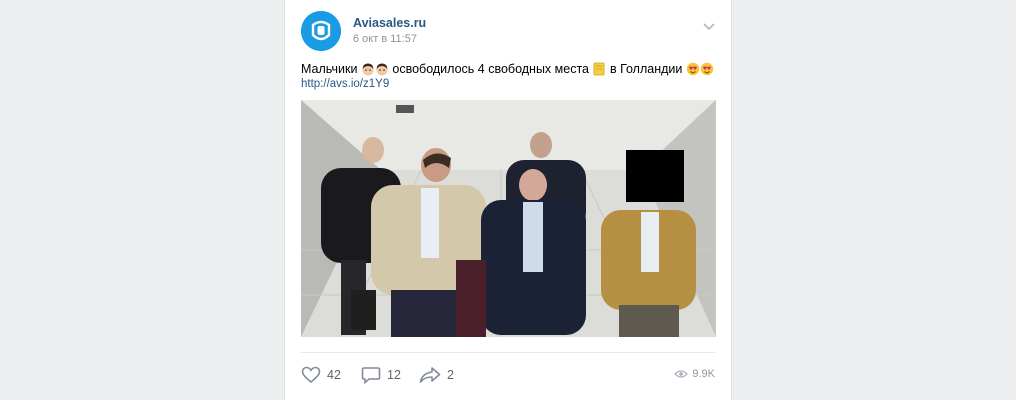 The height and width of the screenshot is (400, 1016). Describe the element at coordinates (334, 375) in the screenshot. I see `likes-count: 42` at that location.